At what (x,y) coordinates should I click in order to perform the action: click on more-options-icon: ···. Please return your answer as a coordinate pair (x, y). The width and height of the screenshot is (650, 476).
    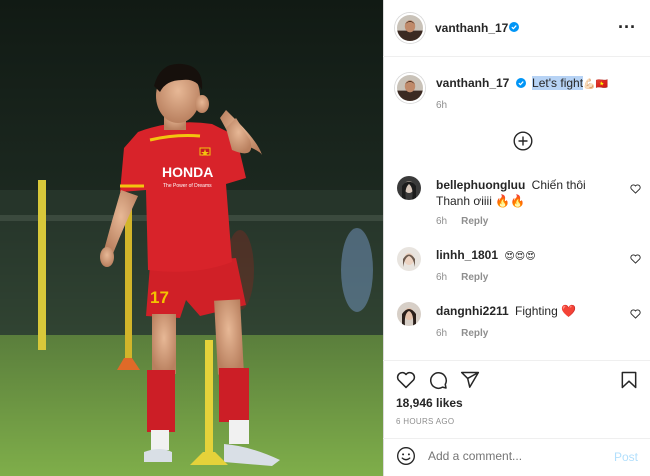
    Looking at the image, I should click on (627, 27).